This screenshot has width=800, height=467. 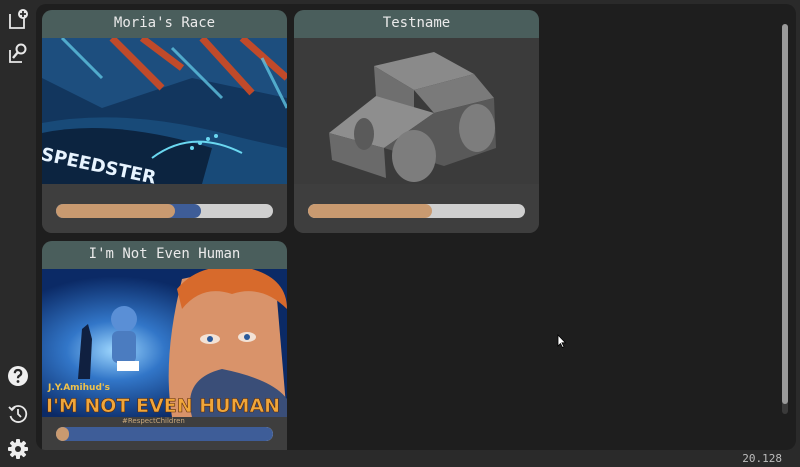 I want to click on project-card: Moria's Race SPEEDSTER, so click(x=164, y=121).